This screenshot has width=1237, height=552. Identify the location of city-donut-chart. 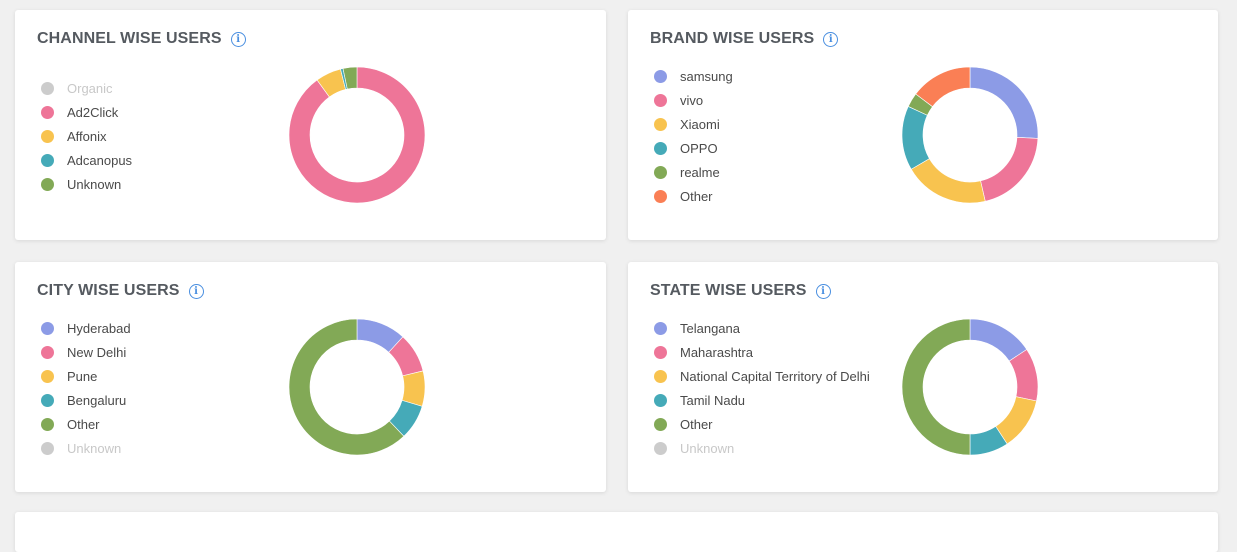
(357, 387).